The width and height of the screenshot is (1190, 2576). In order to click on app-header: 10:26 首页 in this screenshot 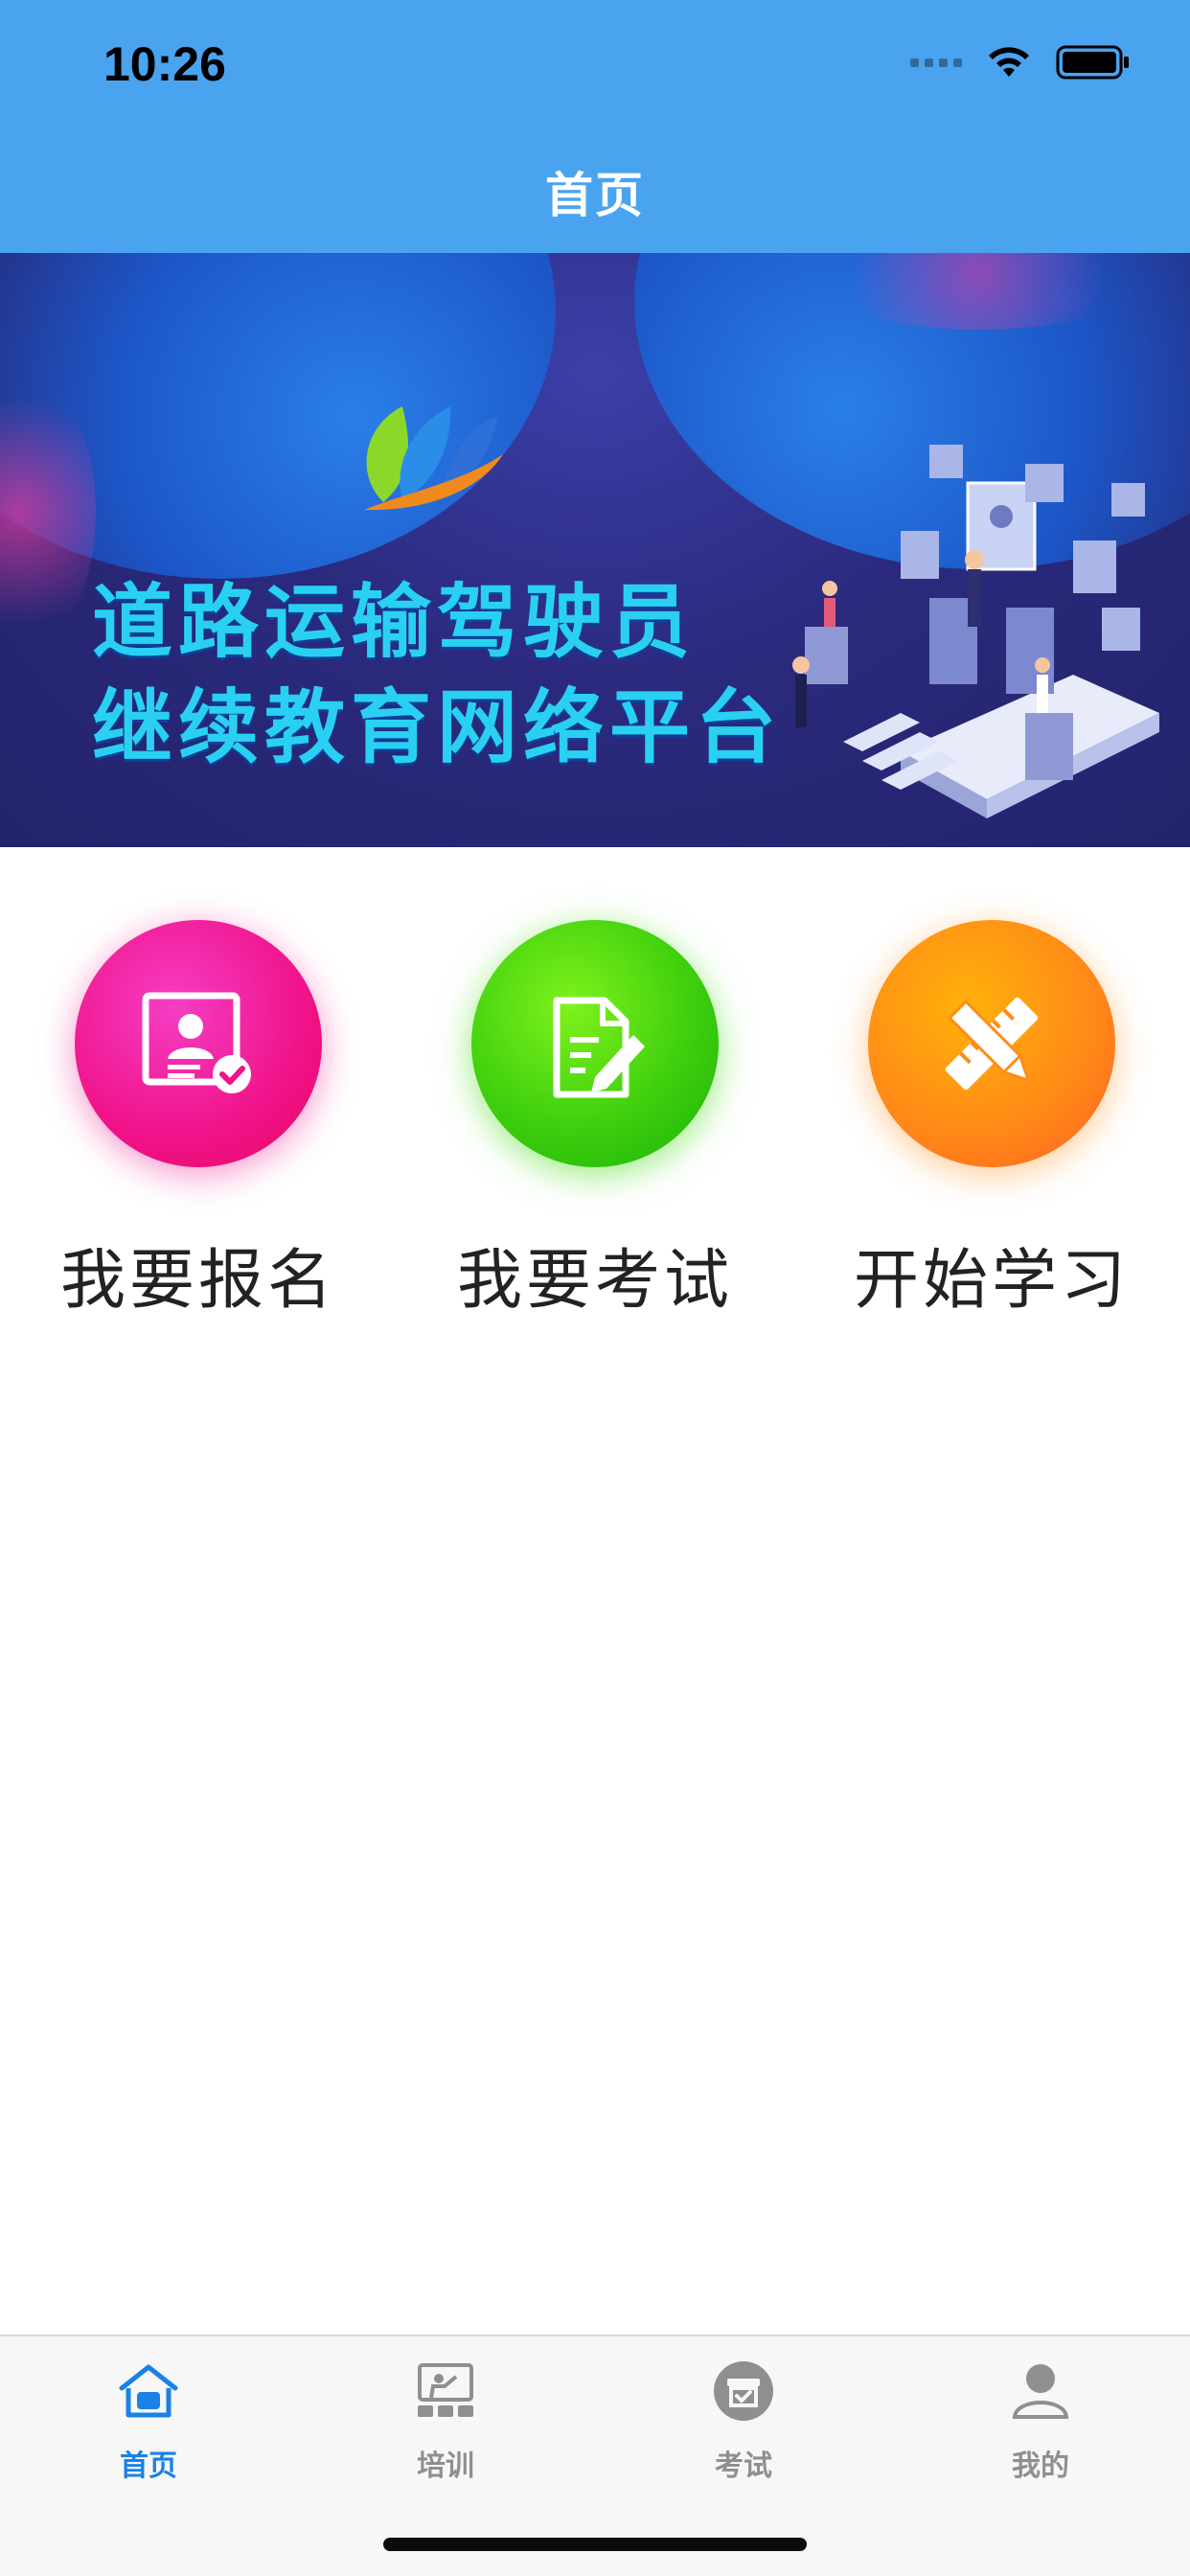, I will do `click(595, 126)`.